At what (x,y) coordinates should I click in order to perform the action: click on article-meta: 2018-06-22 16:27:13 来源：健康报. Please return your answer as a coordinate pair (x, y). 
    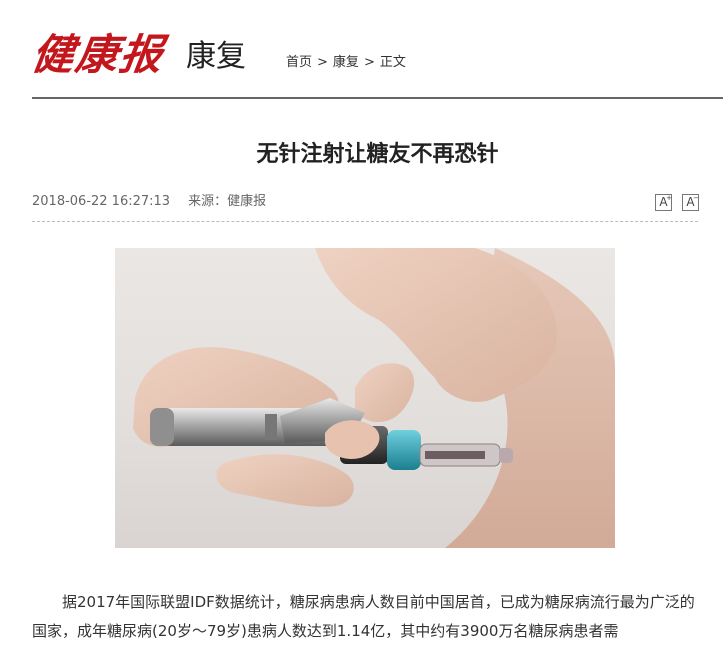
    Looking at the image, I should click on (149, 202).